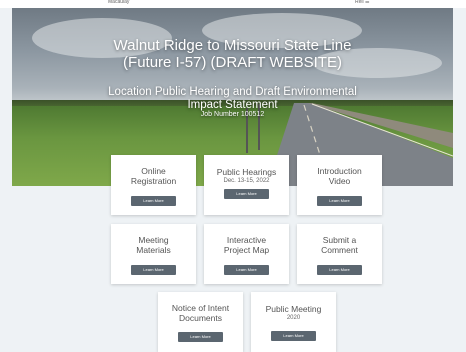  I want to click on card-title: Notice of Intent Documents, so click(200, 313).